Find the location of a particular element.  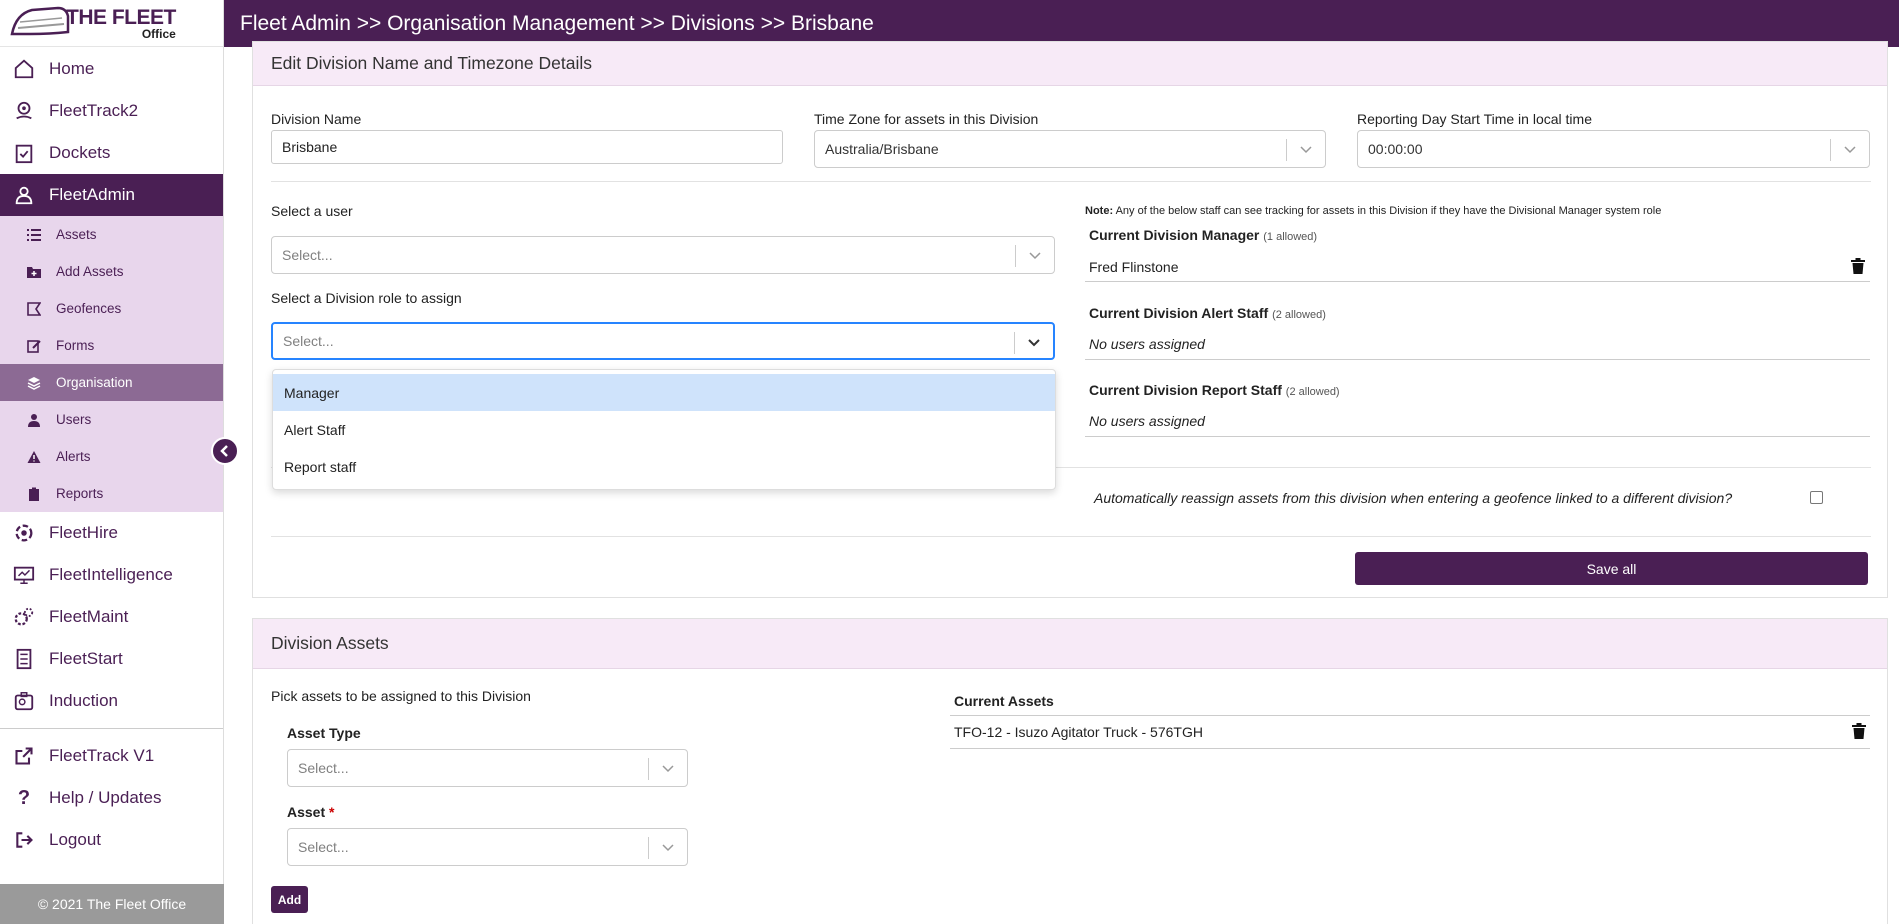

clipboard-check-icon is located at coordinates (24, 153).